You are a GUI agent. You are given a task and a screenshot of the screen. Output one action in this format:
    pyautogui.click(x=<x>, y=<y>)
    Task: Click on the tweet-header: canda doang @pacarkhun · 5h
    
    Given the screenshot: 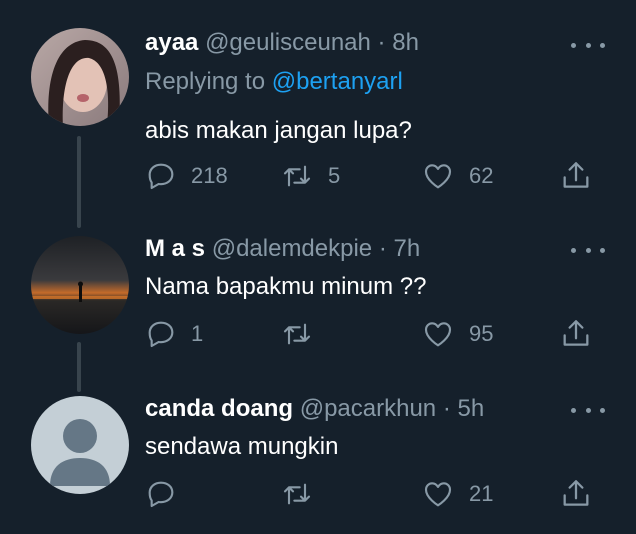 What is the action you would take?
    pyautogui.click(x=314, y=409)
    